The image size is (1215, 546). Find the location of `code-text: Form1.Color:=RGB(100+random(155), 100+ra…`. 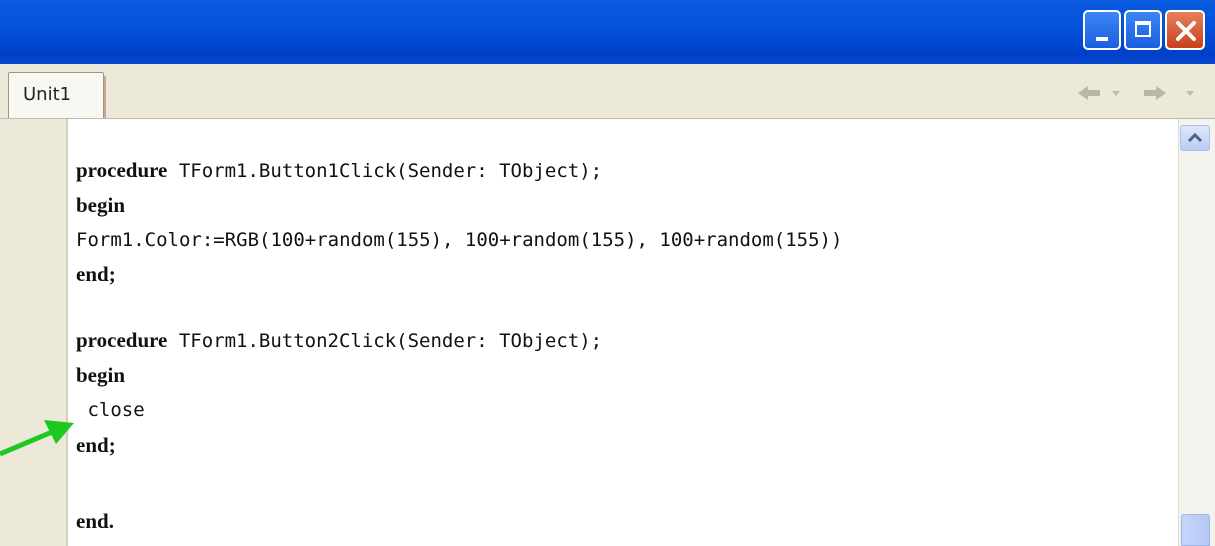

code-text: Form1.Color:=RGB(100+random(155), 100+ra… is located at coordinates (459, 240).